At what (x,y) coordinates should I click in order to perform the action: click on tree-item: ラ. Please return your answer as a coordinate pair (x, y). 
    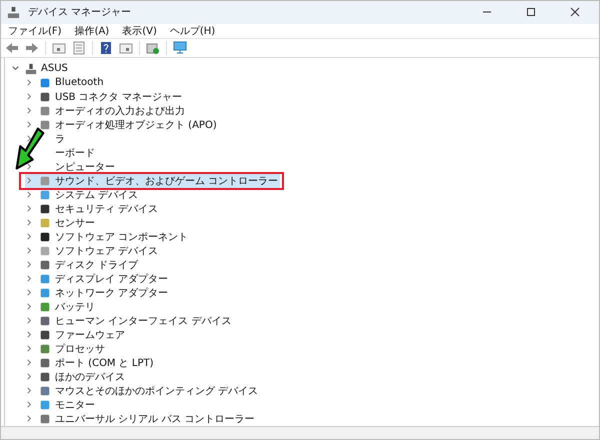
    Looking at the image, I should click on (60, 139).